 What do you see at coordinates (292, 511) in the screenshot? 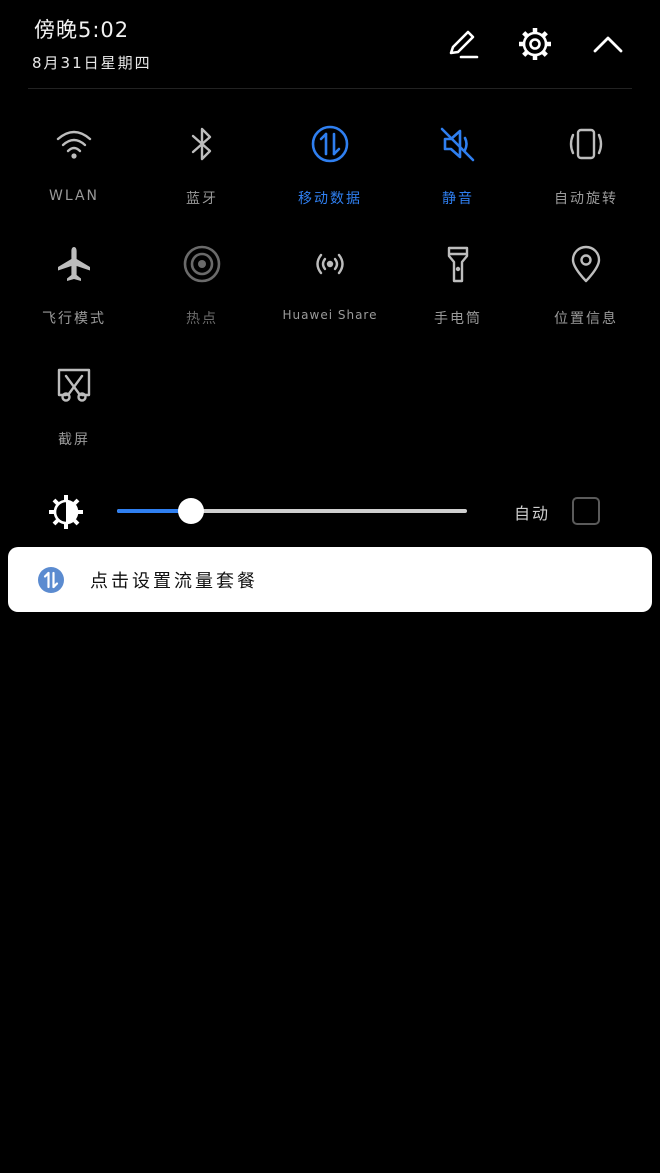
I see `brightness-slider` at bounding box center [292, 511].